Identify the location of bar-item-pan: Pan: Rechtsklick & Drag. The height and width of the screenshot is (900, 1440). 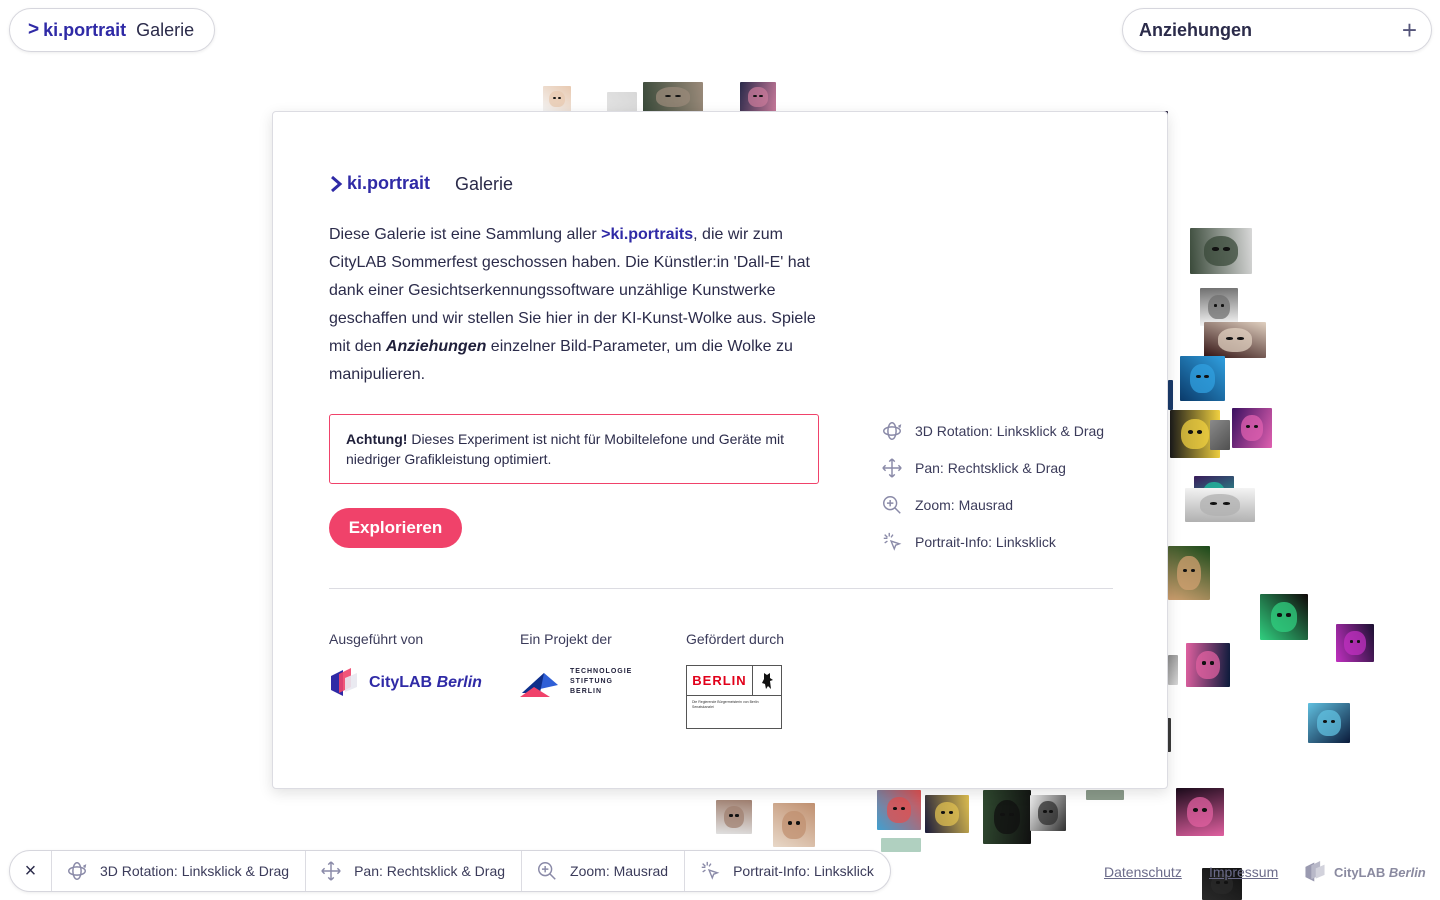
(414, 871).